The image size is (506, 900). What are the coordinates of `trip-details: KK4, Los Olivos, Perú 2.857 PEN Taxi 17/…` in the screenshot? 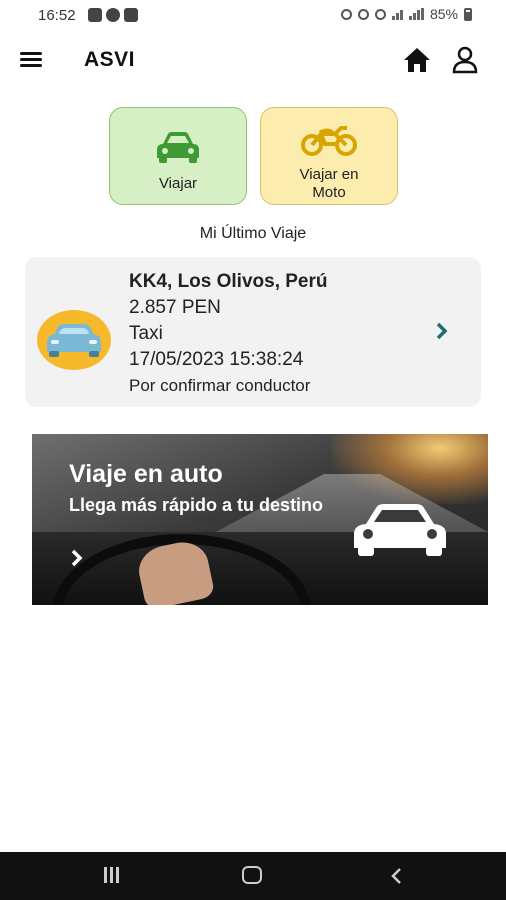 It's located at (228, 334).